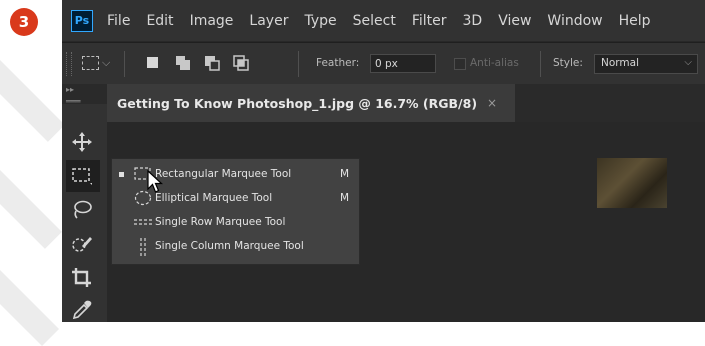  I want to click on lasso-icon, so click(83, 209).